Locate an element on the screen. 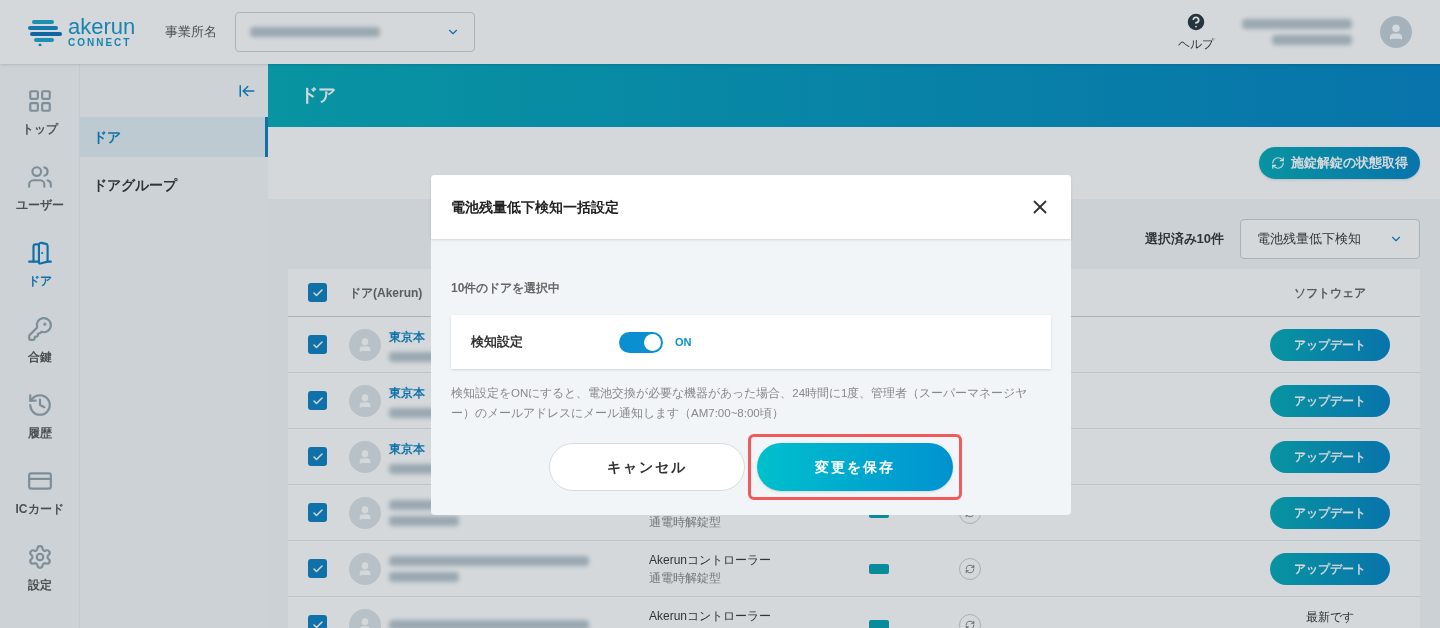  help-button: ヘルプ is located at coordinates (1196, 32).